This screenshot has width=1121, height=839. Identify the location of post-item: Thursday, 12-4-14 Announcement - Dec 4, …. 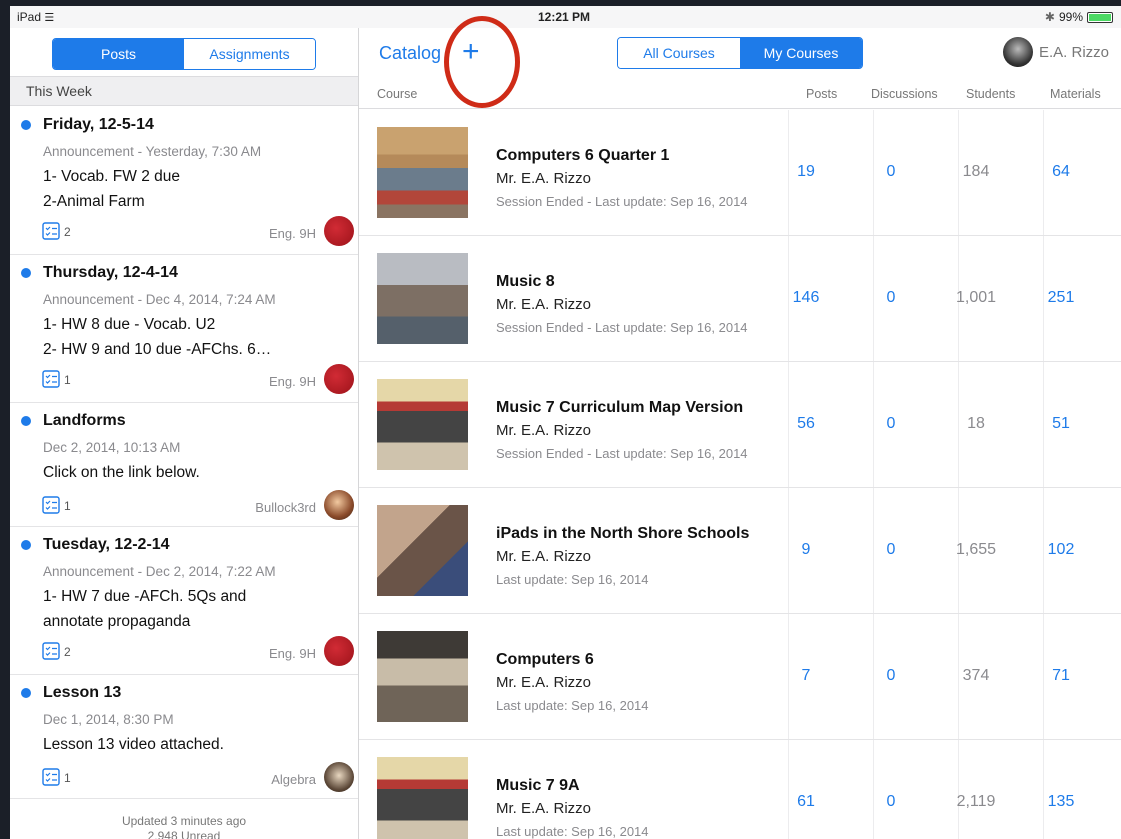
(184, 328).